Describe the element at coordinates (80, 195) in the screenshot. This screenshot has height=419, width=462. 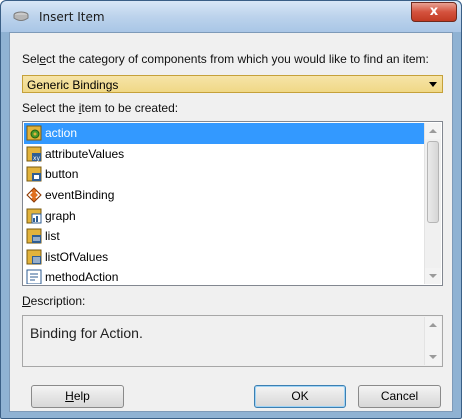
I see `list-item-label: eventBinding` at that location.